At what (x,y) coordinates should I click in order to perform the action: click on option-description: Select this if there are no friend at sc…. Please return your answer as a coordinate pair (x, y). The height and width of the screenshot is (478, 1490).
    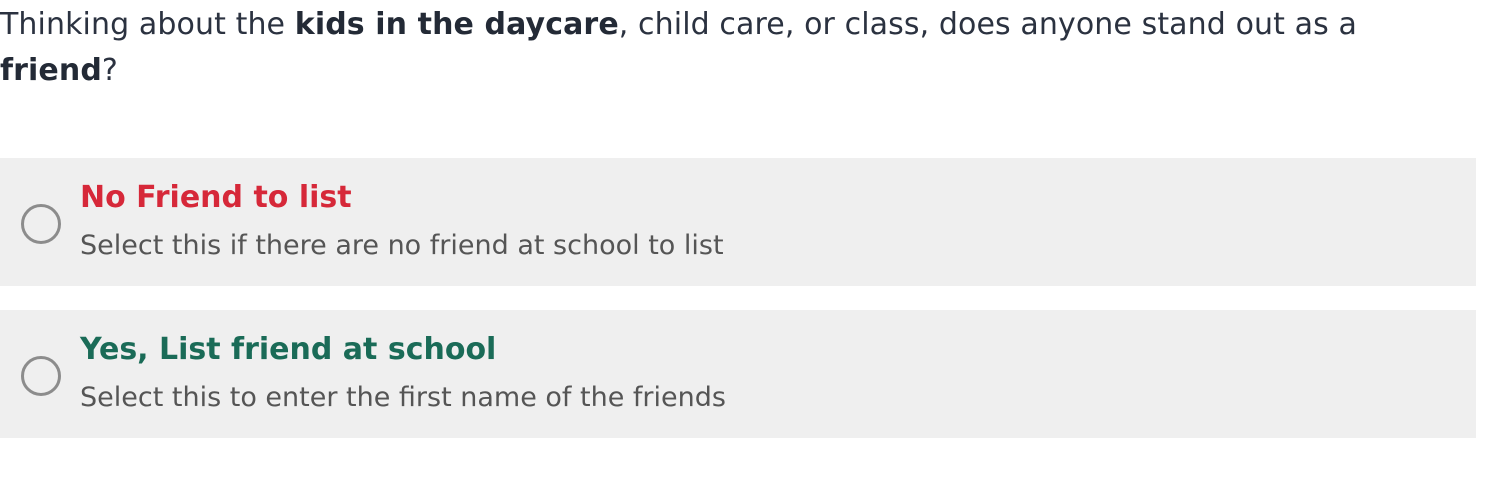
    Looking at the image, I should click on (402, 245).